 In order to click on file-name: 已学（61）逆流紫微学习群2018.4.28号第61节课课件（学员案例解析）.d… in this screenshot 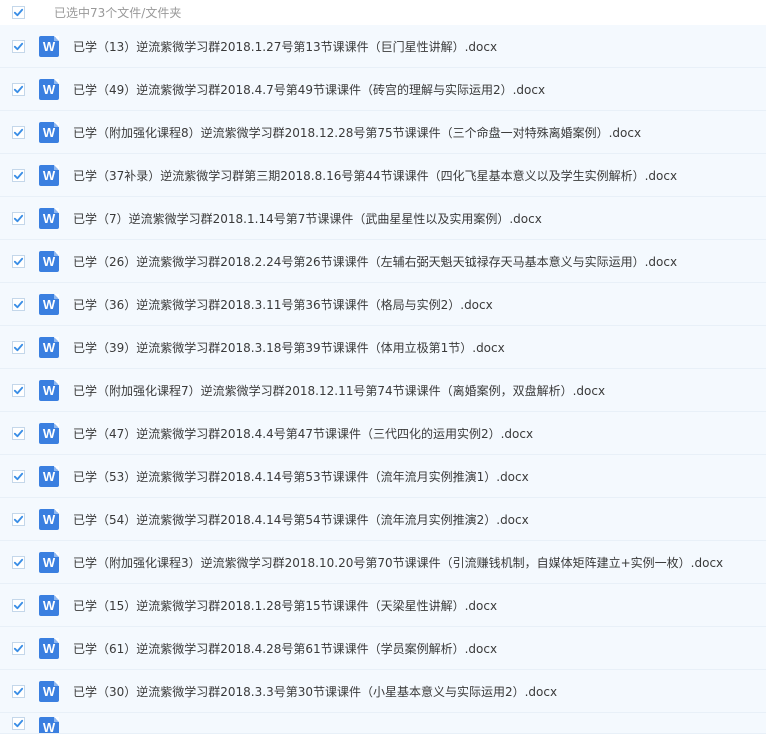, I will do `click(285, 648)`.